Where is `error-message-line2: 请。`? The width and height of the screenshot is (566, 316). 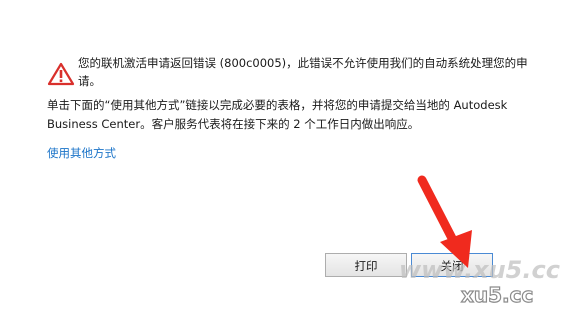
error-message-line2: 请。 is located at coordinates (89, 81).